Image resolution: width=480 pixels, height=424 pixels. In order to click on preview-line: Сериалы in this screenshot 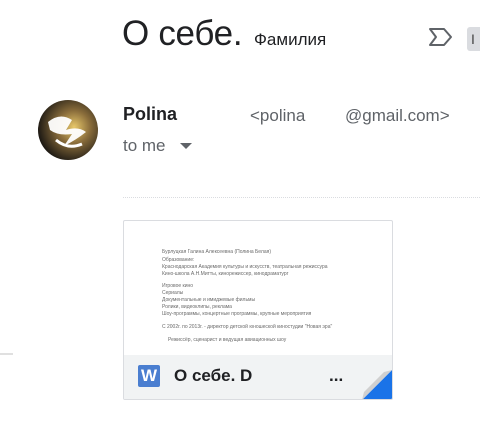, I will do `click(173, 293)`.